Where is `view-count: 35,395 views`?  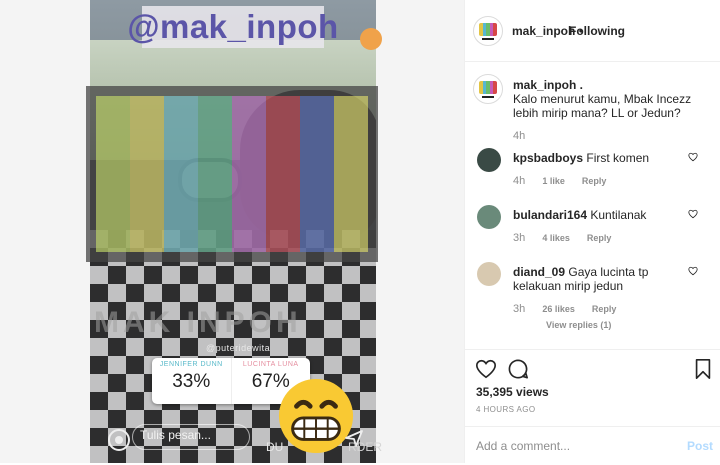
view-count: 35,395 views is located at coordinates (512, 392).